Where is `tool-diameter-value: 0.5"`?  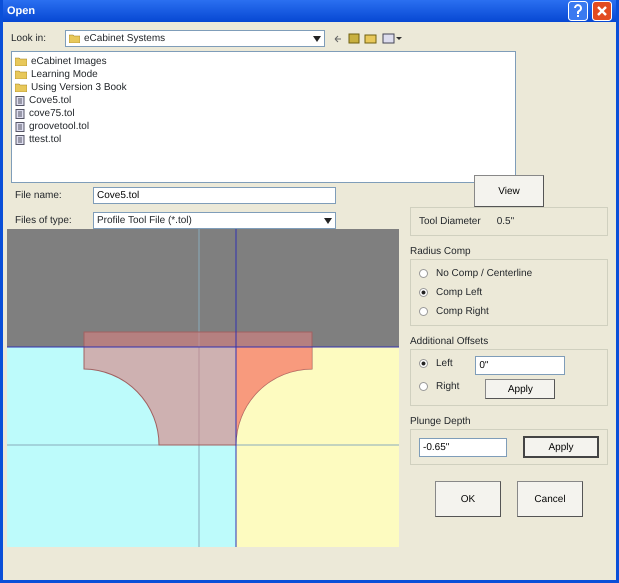 tool-diameter-value: 0.5" is located at coordinates (505, 222).